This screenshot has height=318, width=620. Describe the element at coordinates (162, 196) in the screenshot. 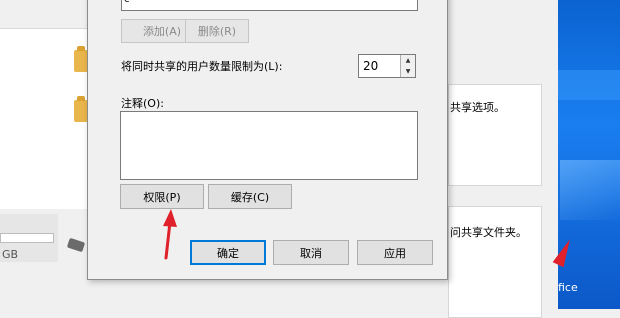

I see `permissions-button: 权限(P)` at that location.